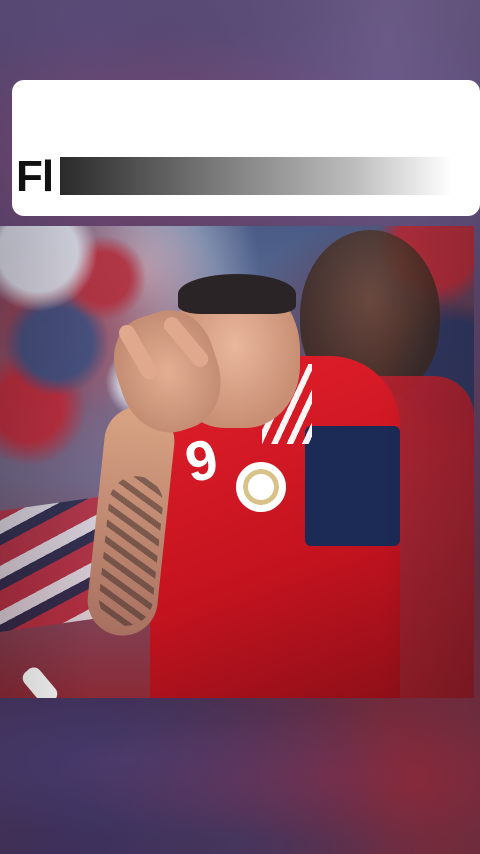 This screenshot has height=854, width=480. Describe the element at coordinates (35, 176) in the screenshot. I see `caption-title: Fl` at that location.